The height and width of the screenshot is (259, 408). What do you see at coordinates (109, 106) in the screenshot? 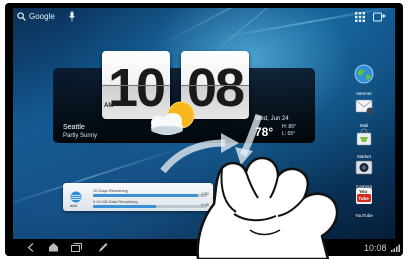
I see `clock-ampm: AM` at bounding box center [109, 106].